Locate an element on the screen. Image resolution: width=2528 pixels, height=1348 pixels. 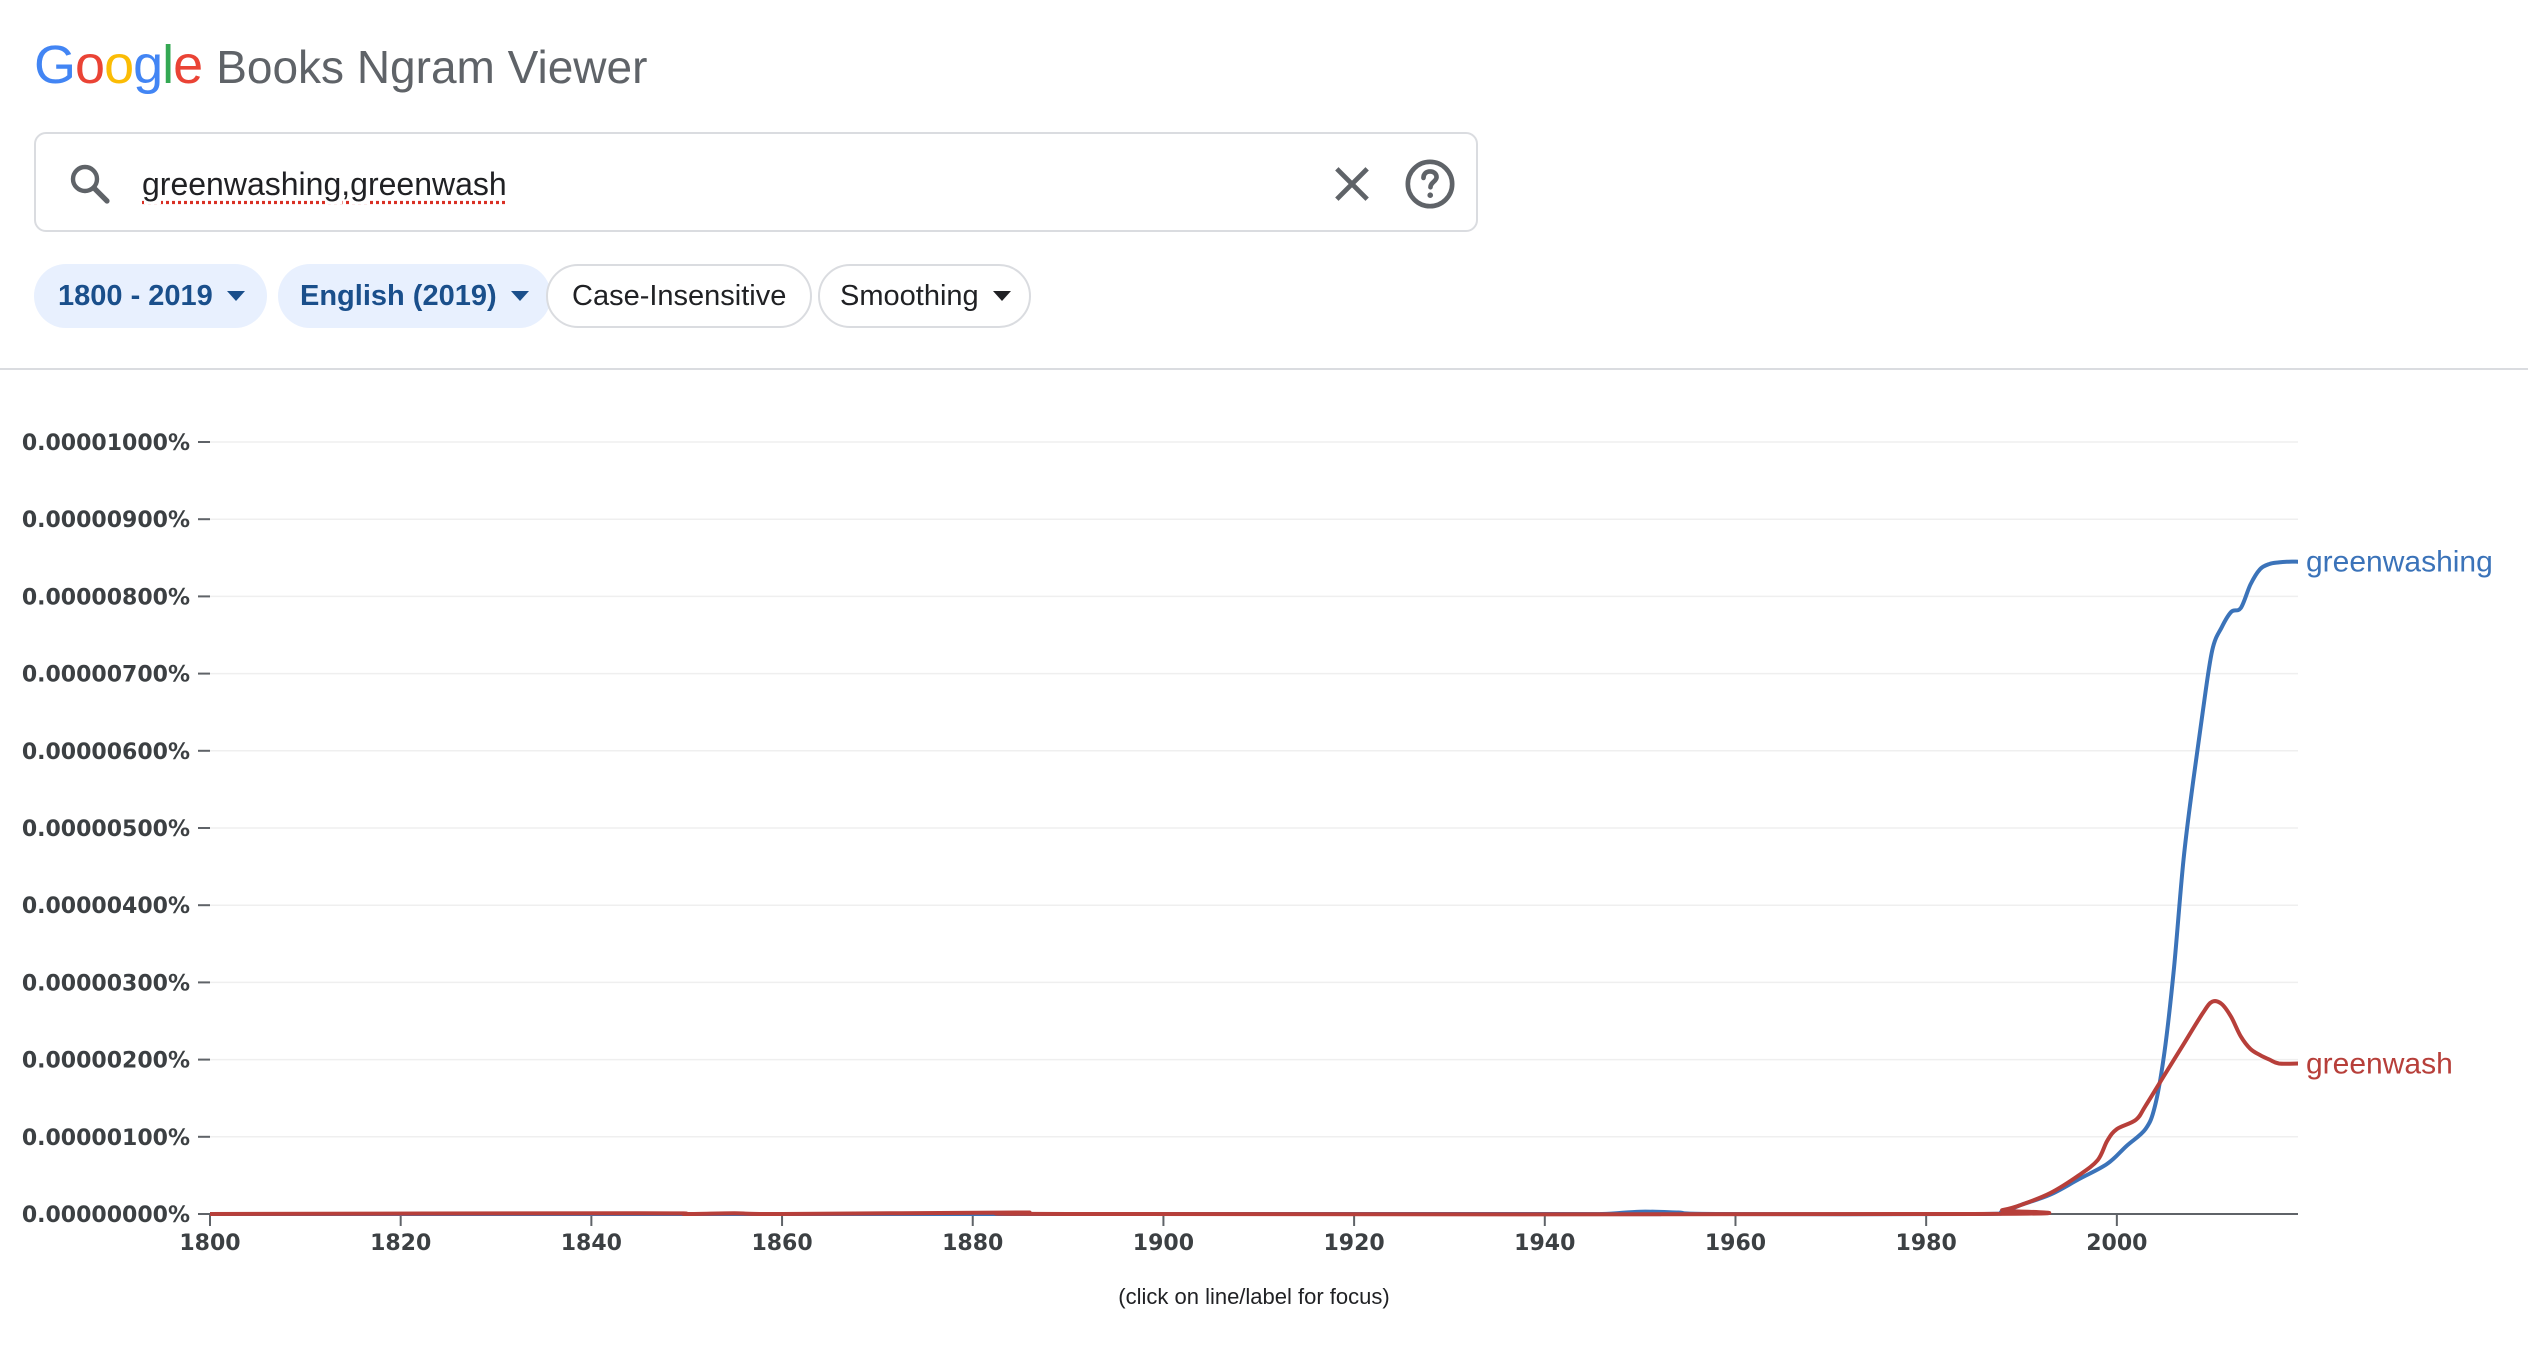
case-insensitive-label: Case-Insensitive is located at coordinates (679, 295).